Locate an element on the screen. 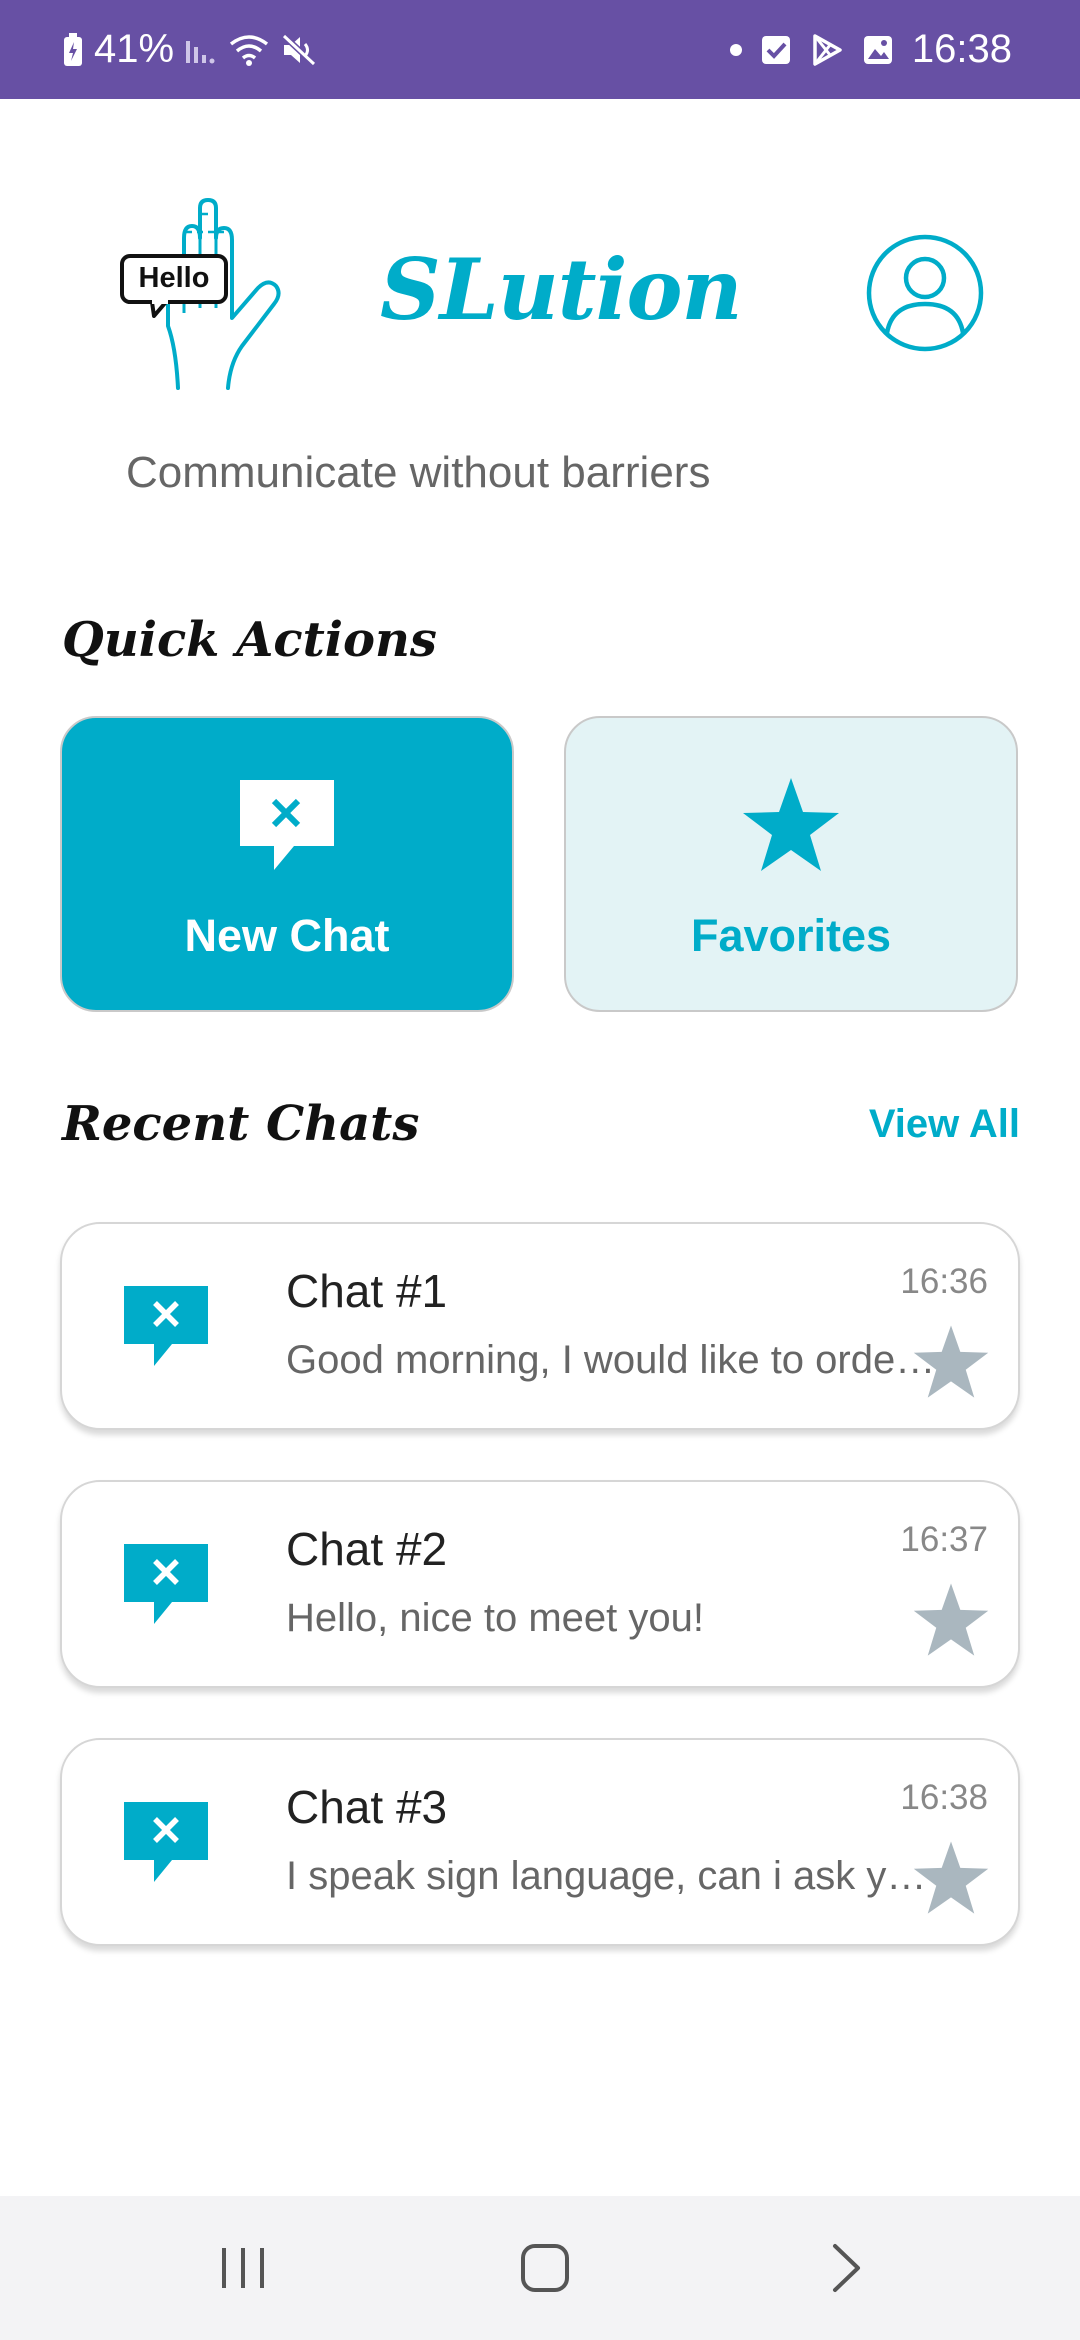 Image resolution: width=1080 pixels, height=2340 pixels. chat-title: Chat #1 is located at coordinates (367, 1291).